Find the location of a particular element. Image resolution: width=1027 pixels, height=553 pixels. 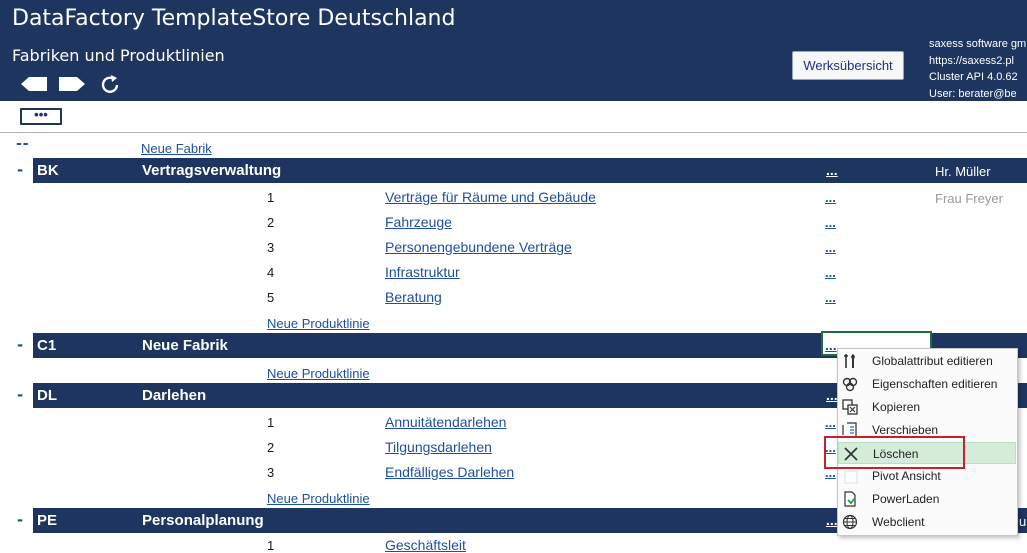

company-url: https://saxess2.pl is located at coordinates (971, 60).